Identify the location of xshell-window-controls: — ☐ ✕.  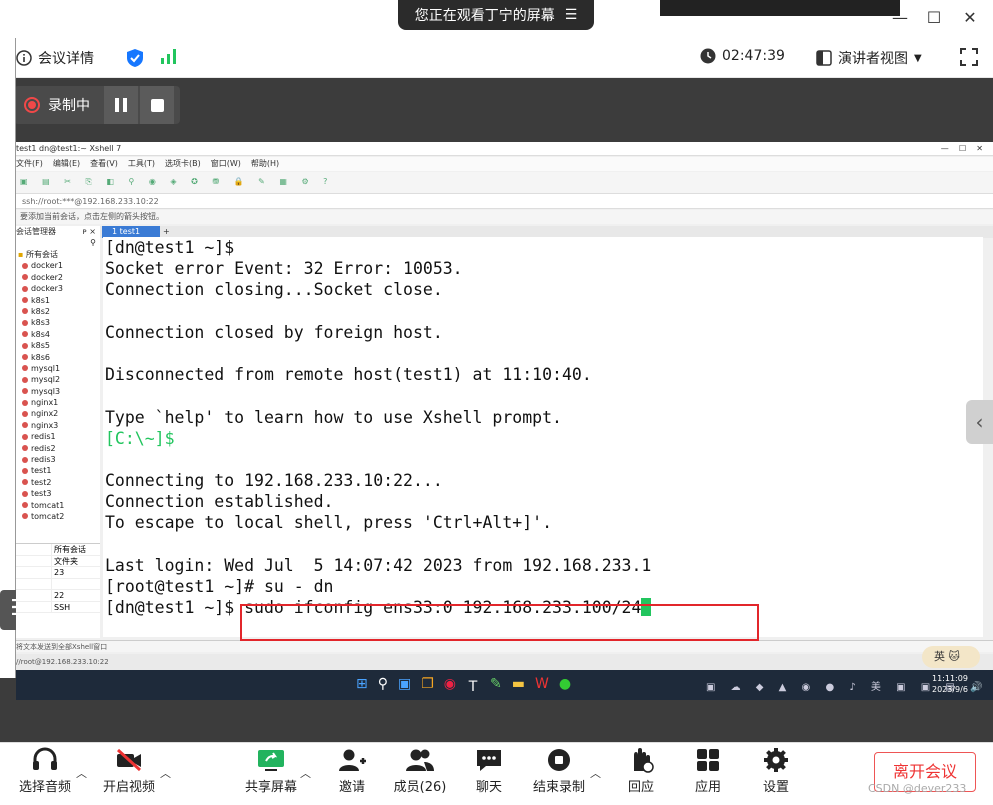
(962, 149).